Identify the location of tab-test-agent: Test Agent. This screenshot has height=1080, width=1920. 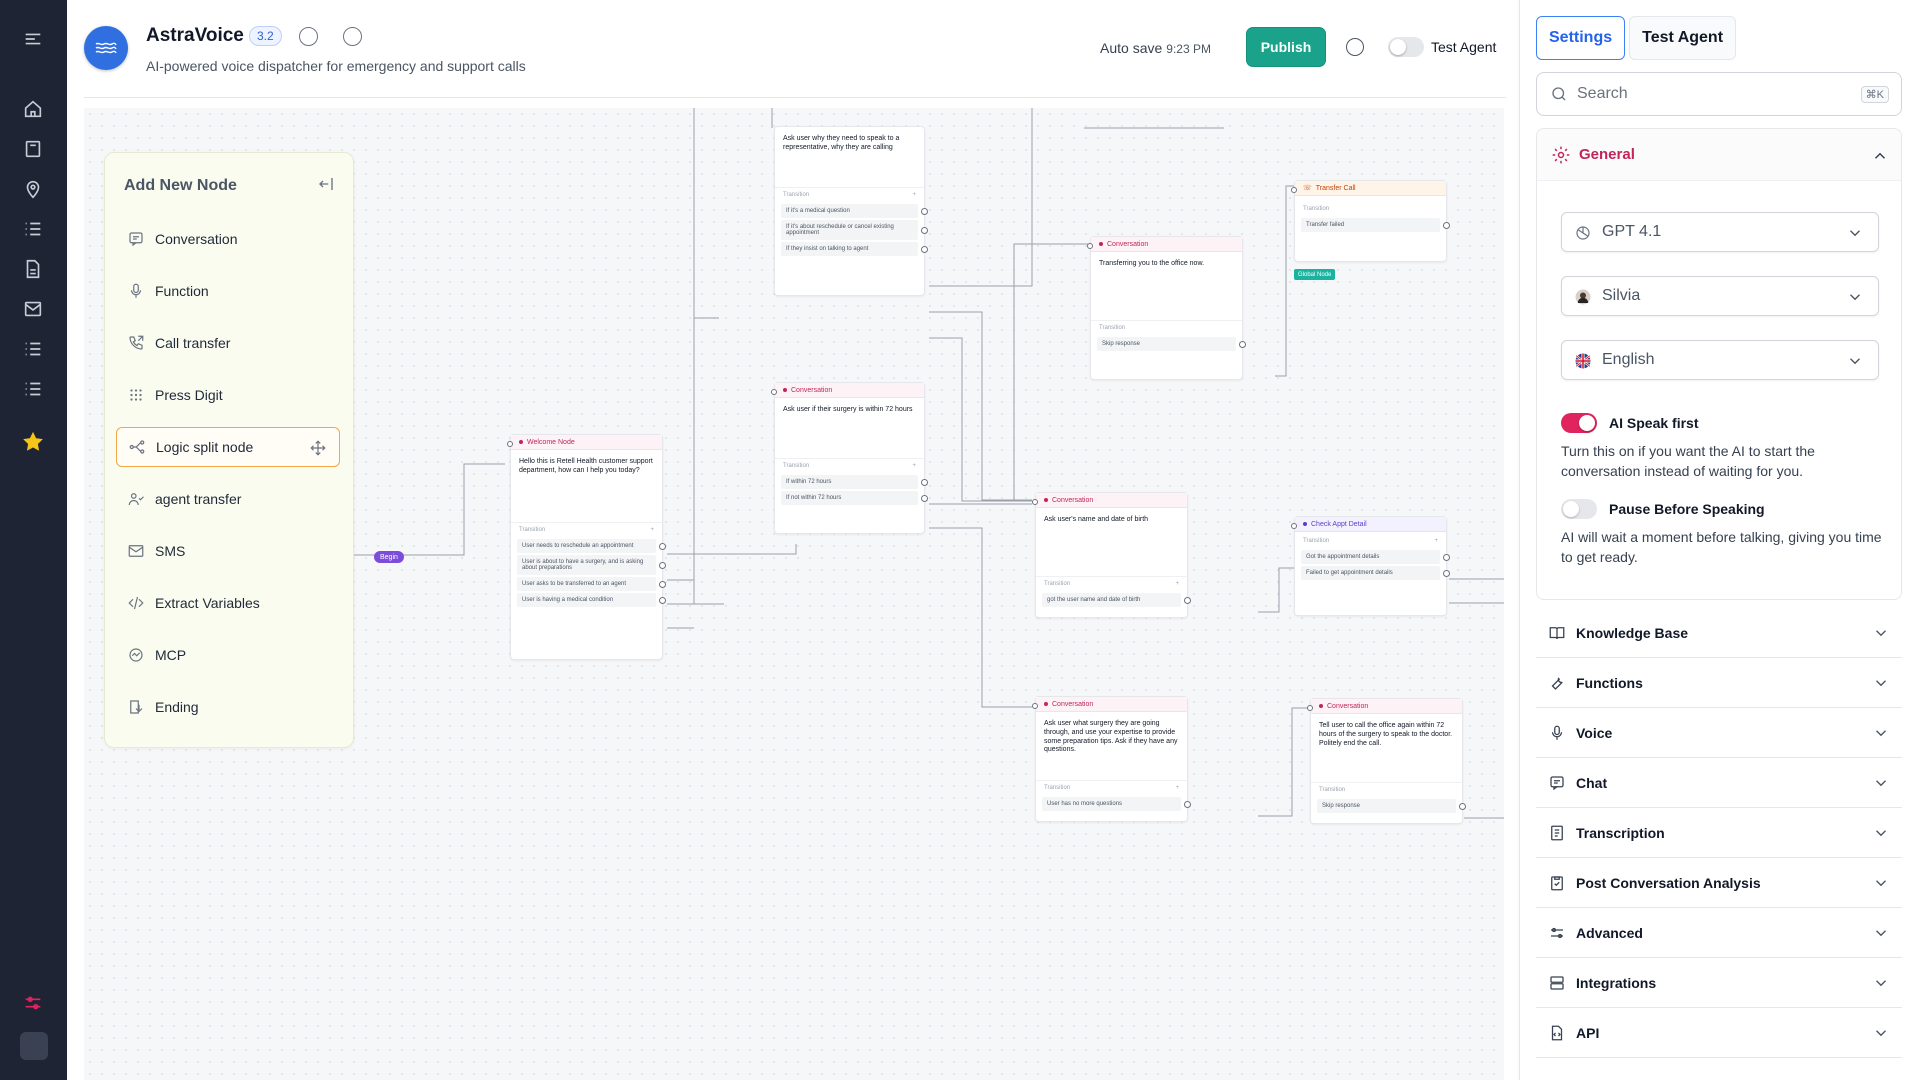
(1683, 38).